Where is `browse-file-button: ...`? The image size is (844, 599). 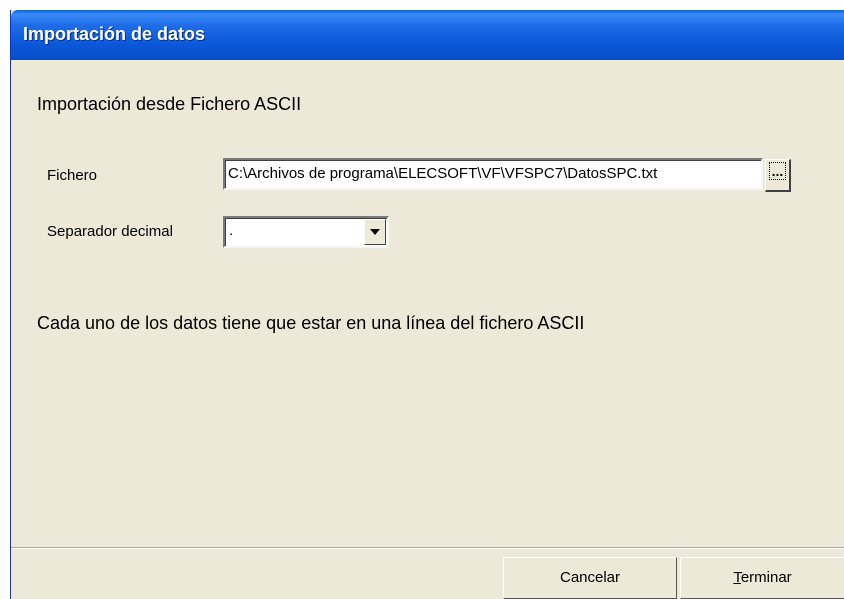
browse-file-button: ... is located at coordinates (778, 175).